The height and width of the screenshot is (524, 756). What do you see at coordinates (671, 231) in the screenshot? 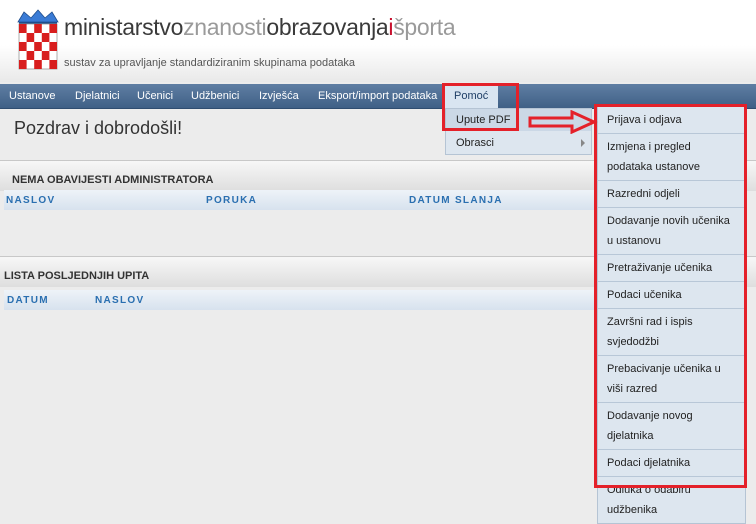
I see `submenu-item-dodavanje-novih-ucenika: Dodavanje novih učenika u ustanovu` at bounding box center [671, 231].